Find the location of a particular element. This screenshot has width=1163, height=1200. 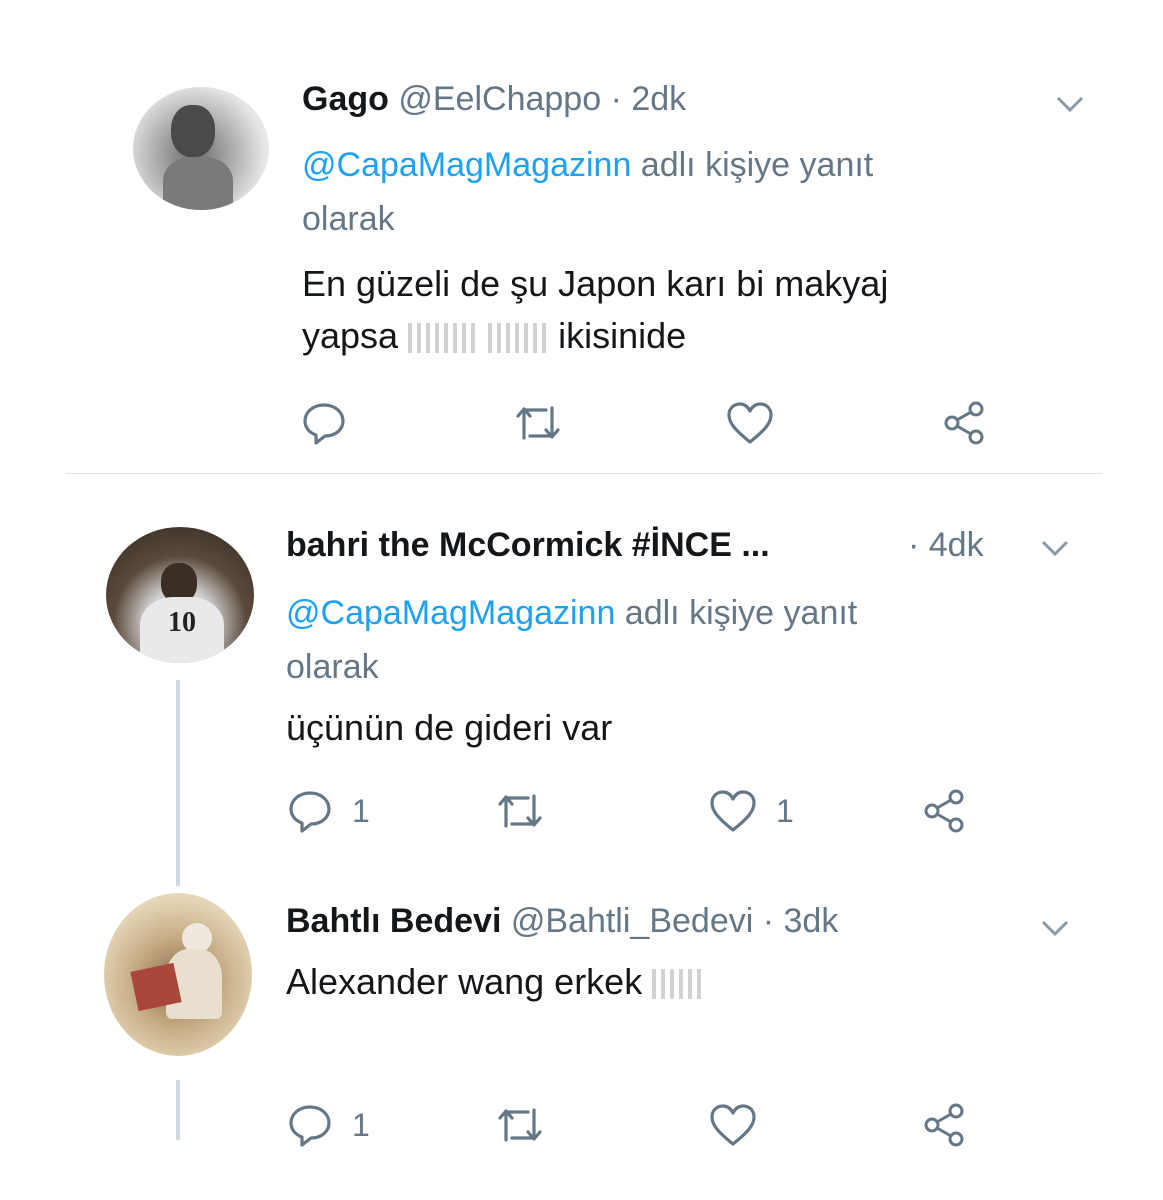

tweet-header-time: · 4dk is located at coordinates (946, 545).